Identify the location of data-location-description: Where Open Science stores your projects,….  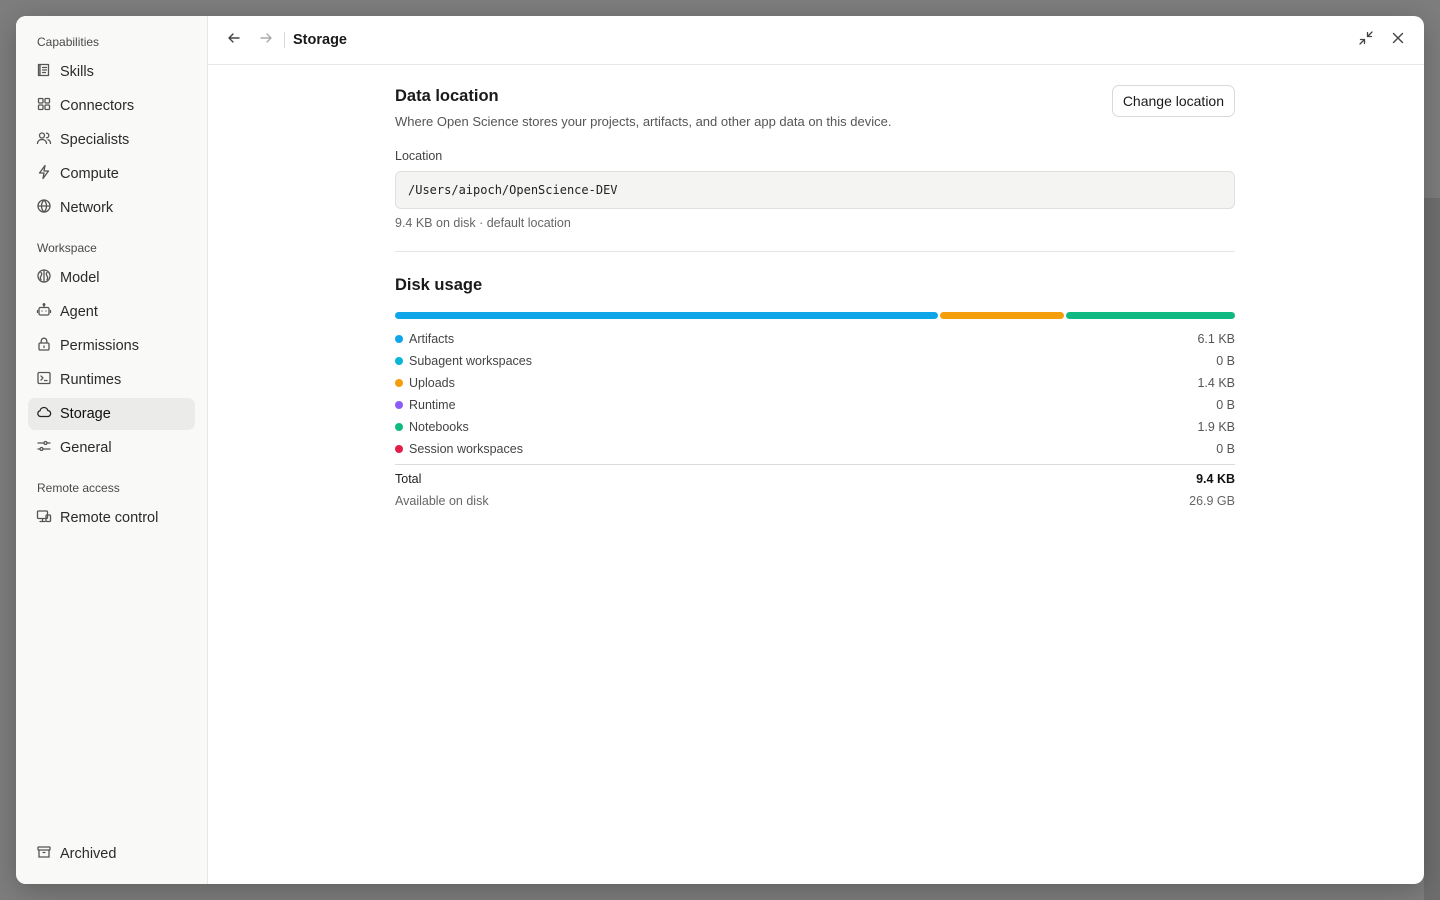
(643, 121).